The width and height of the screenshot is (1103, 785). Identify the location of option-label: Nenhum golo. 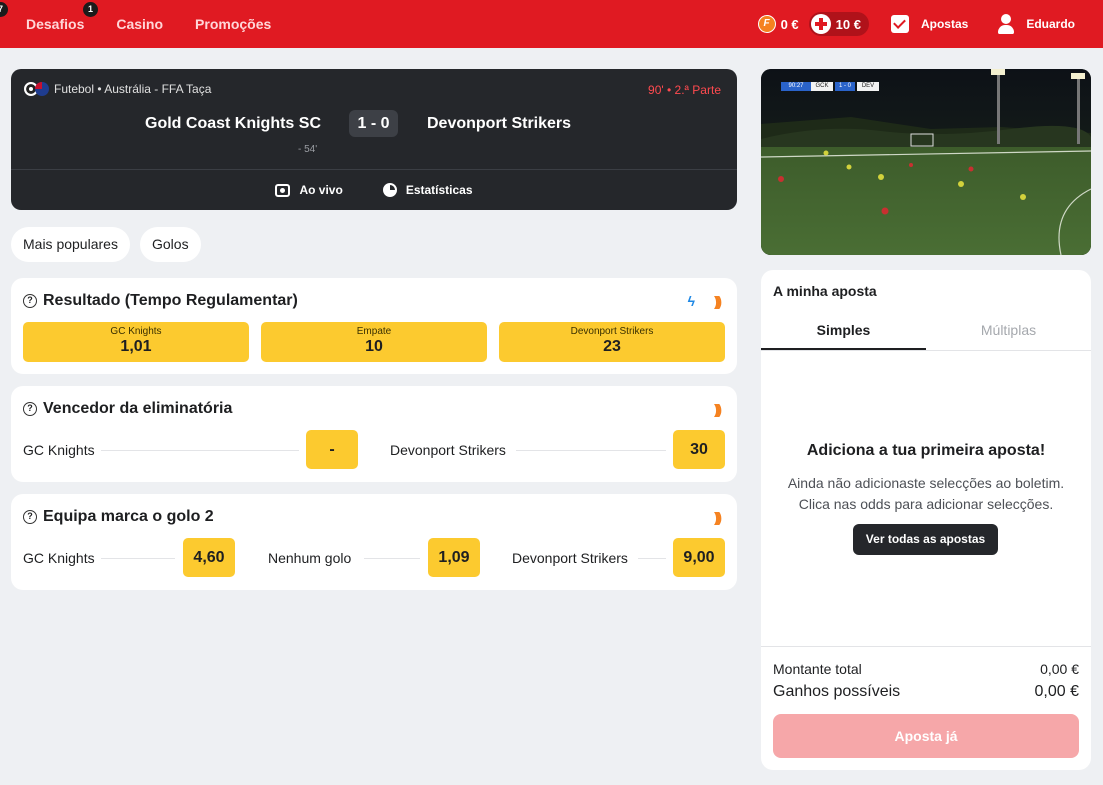
(310, 558).